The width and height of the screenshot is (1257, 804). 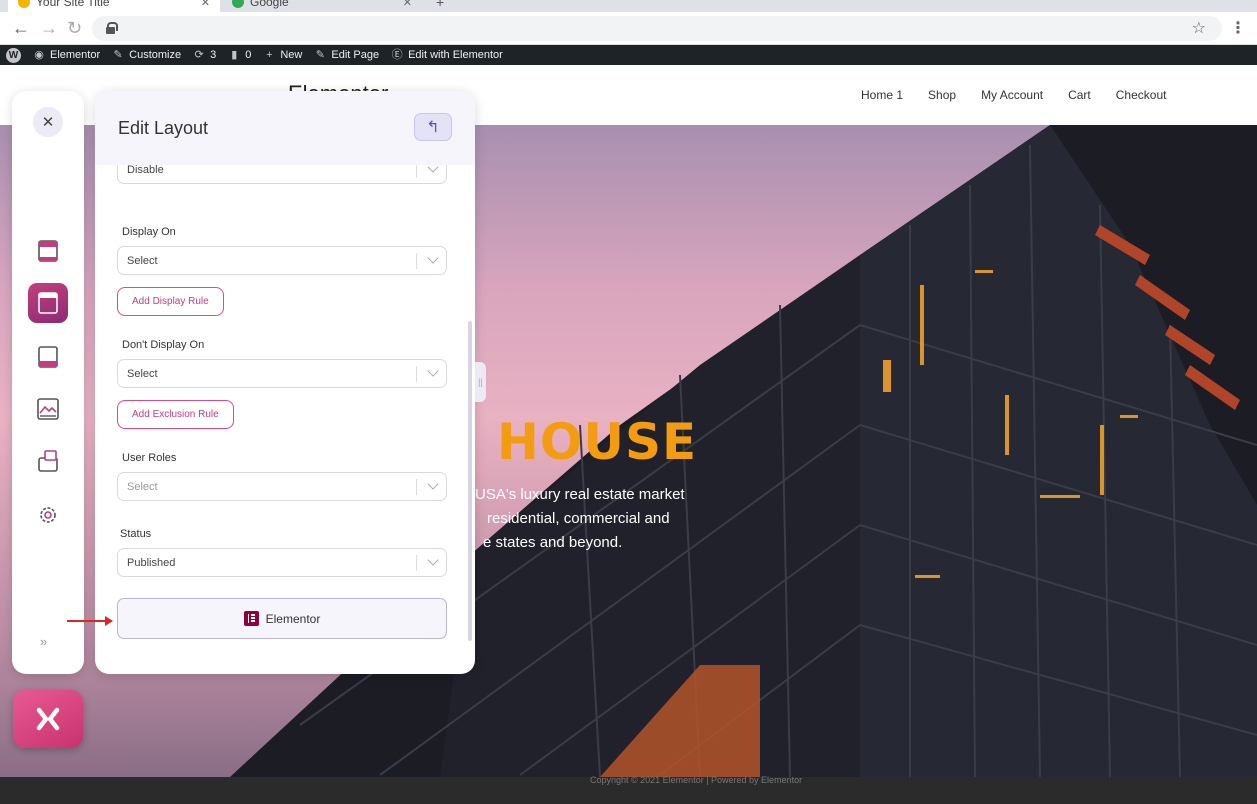 I want to click on admin-bar-comments: ▮ 0, so click(x=239, y=55).